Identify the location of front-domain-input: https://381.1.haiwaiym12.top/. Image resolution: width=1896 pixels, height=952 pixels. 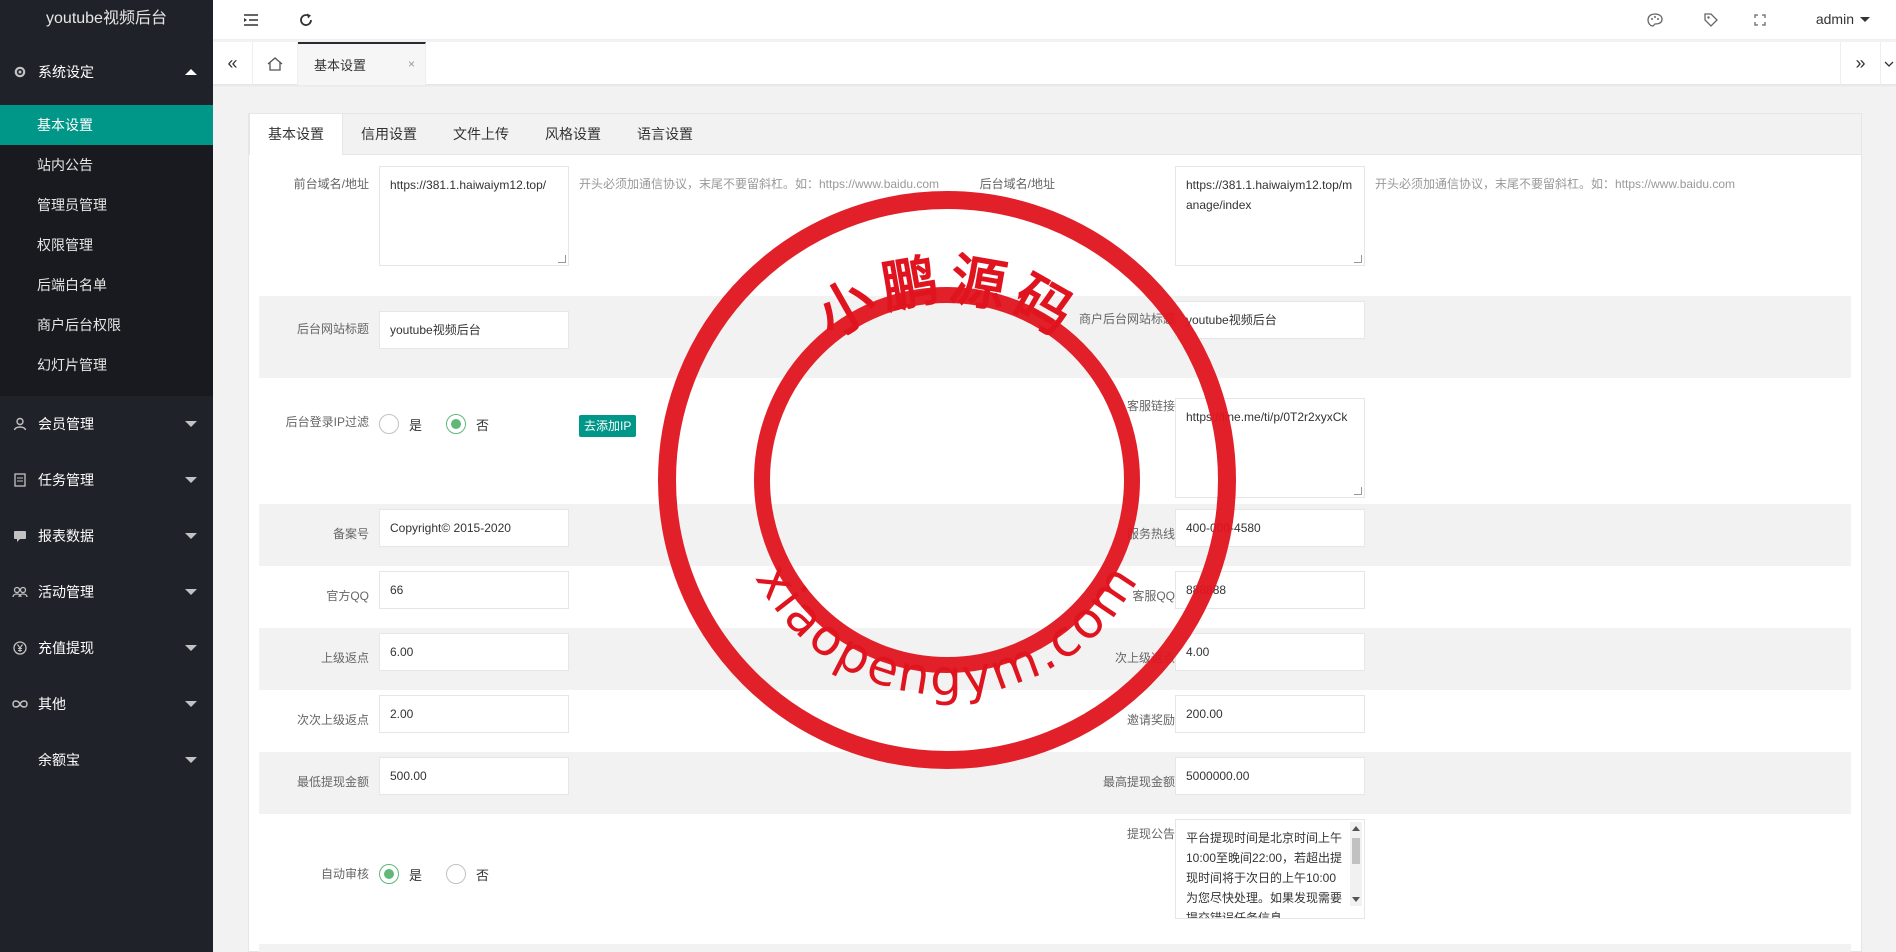
(474, 216).